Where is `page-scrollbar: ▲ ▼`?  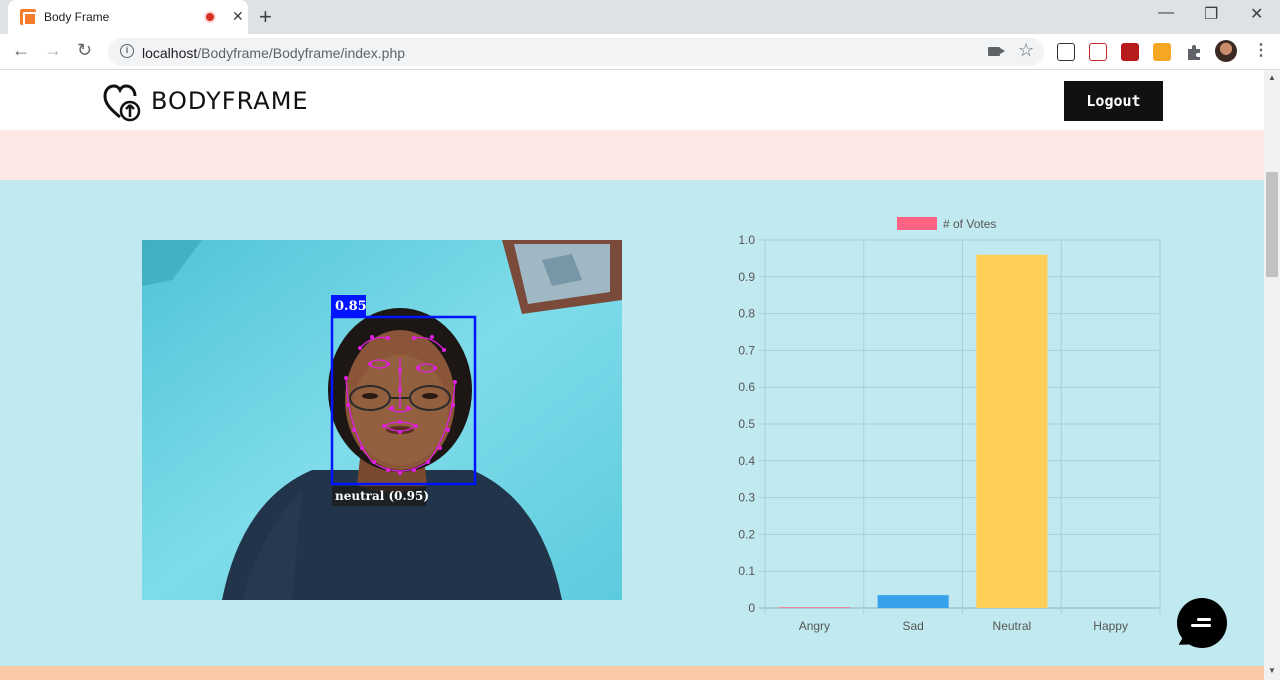 page-scrollbar: ▲ ▼ is located at coordinates (1272, 375).